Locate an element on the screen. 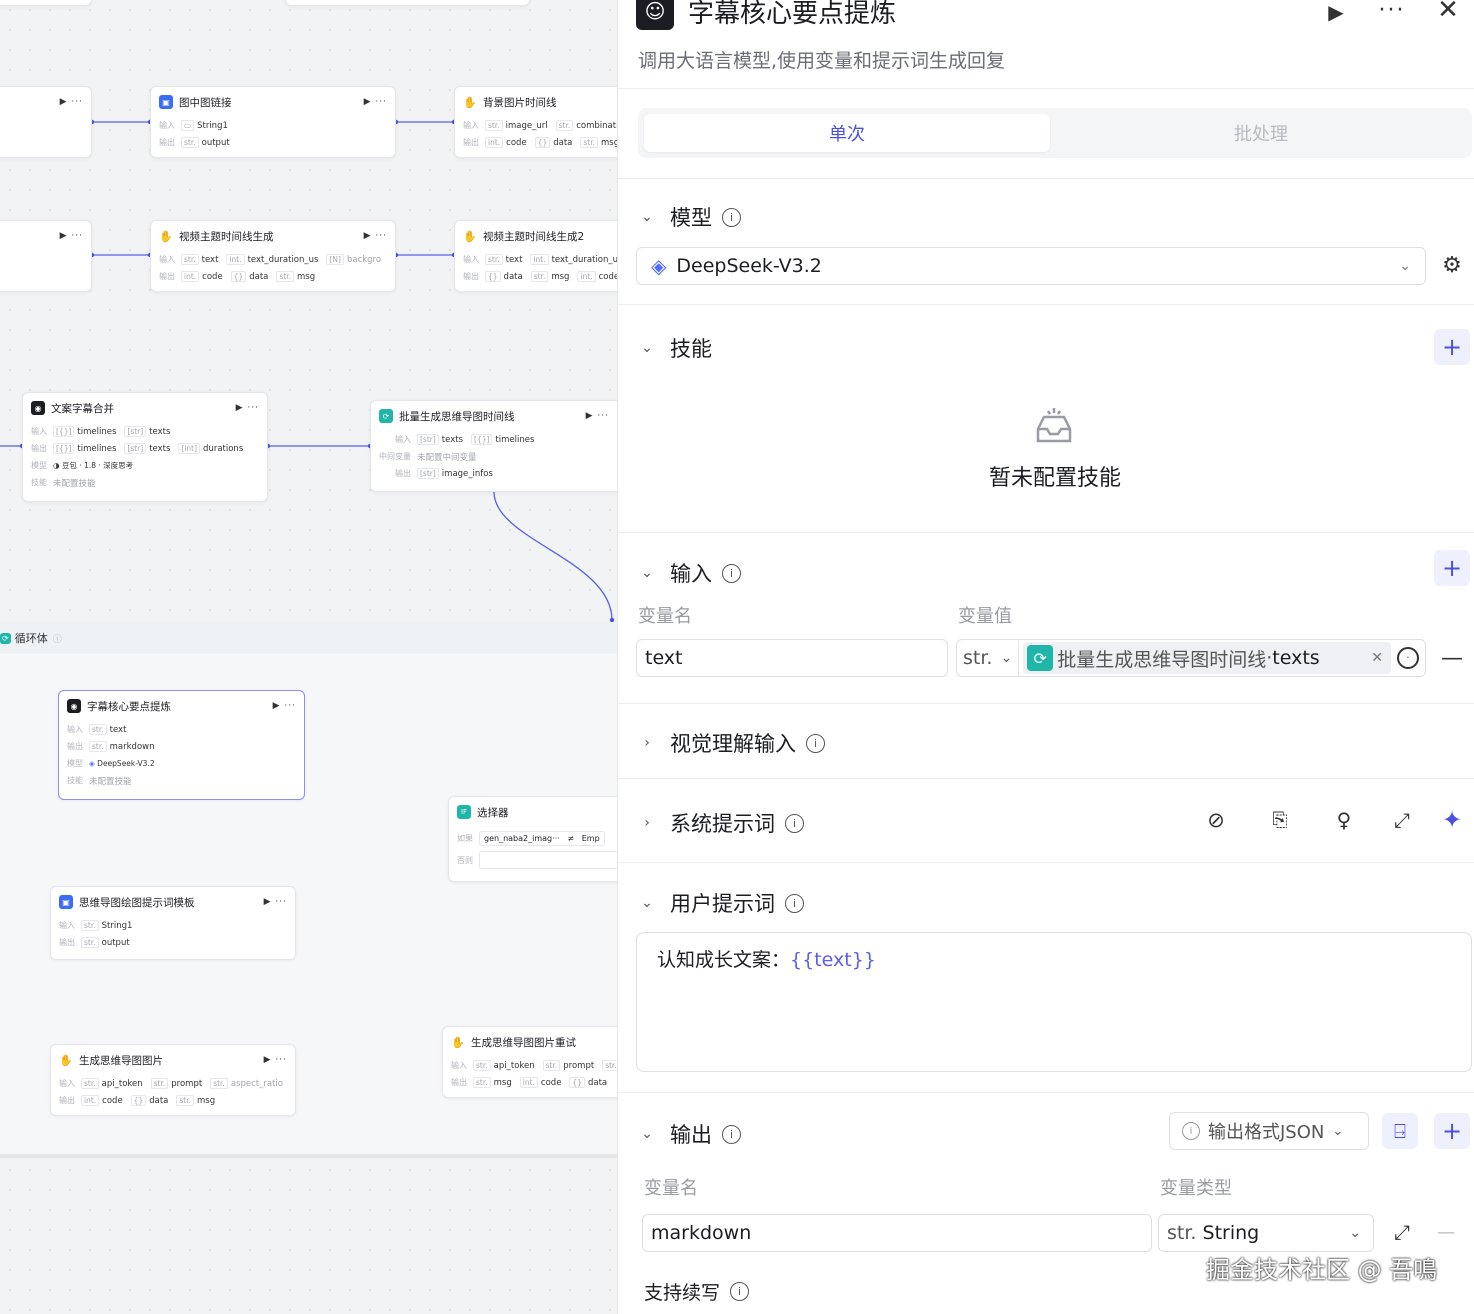 Image resolution: width=1474 pixels, height=1314 pixels. user-prompt-section-header: ⌄ 用户提示词 i is located at coordinates (722, 903).